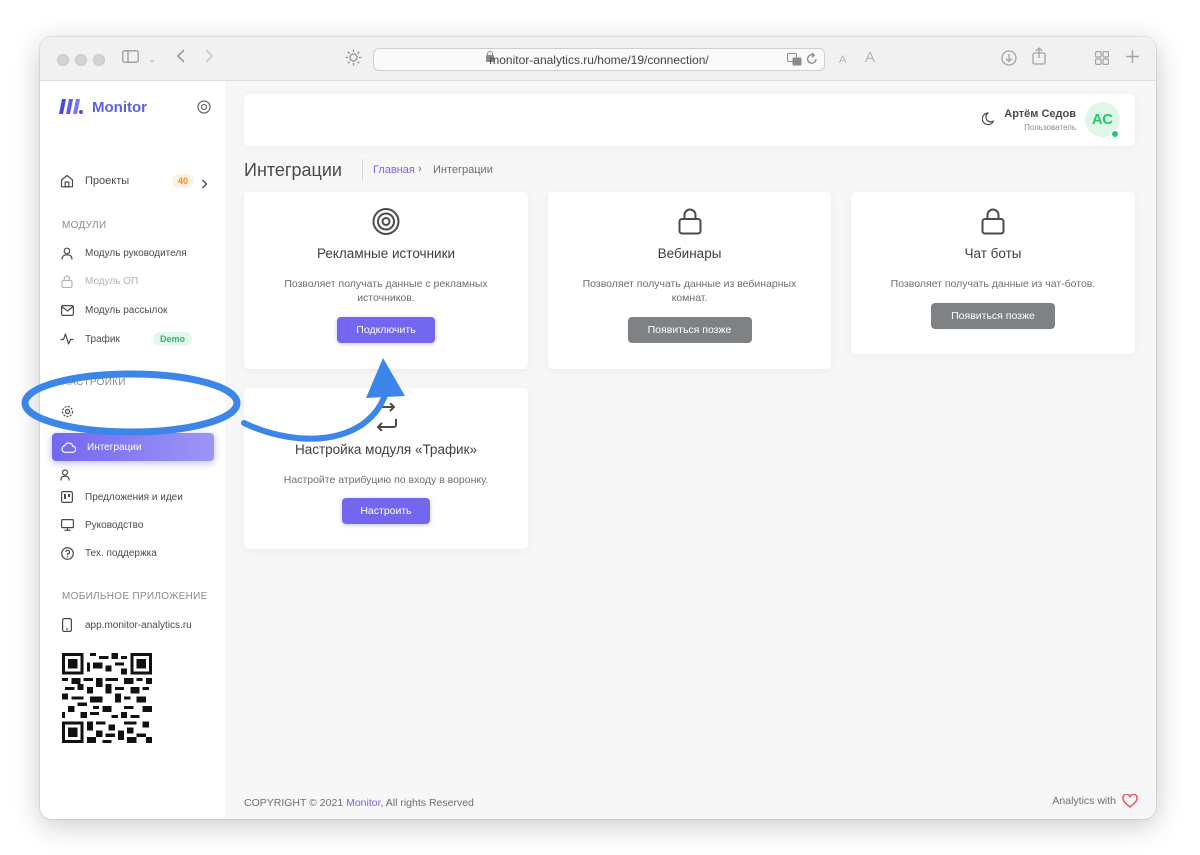  Describe the element at coordinates (63, 60) in the screenshot. I see `close-window-button` at that location.